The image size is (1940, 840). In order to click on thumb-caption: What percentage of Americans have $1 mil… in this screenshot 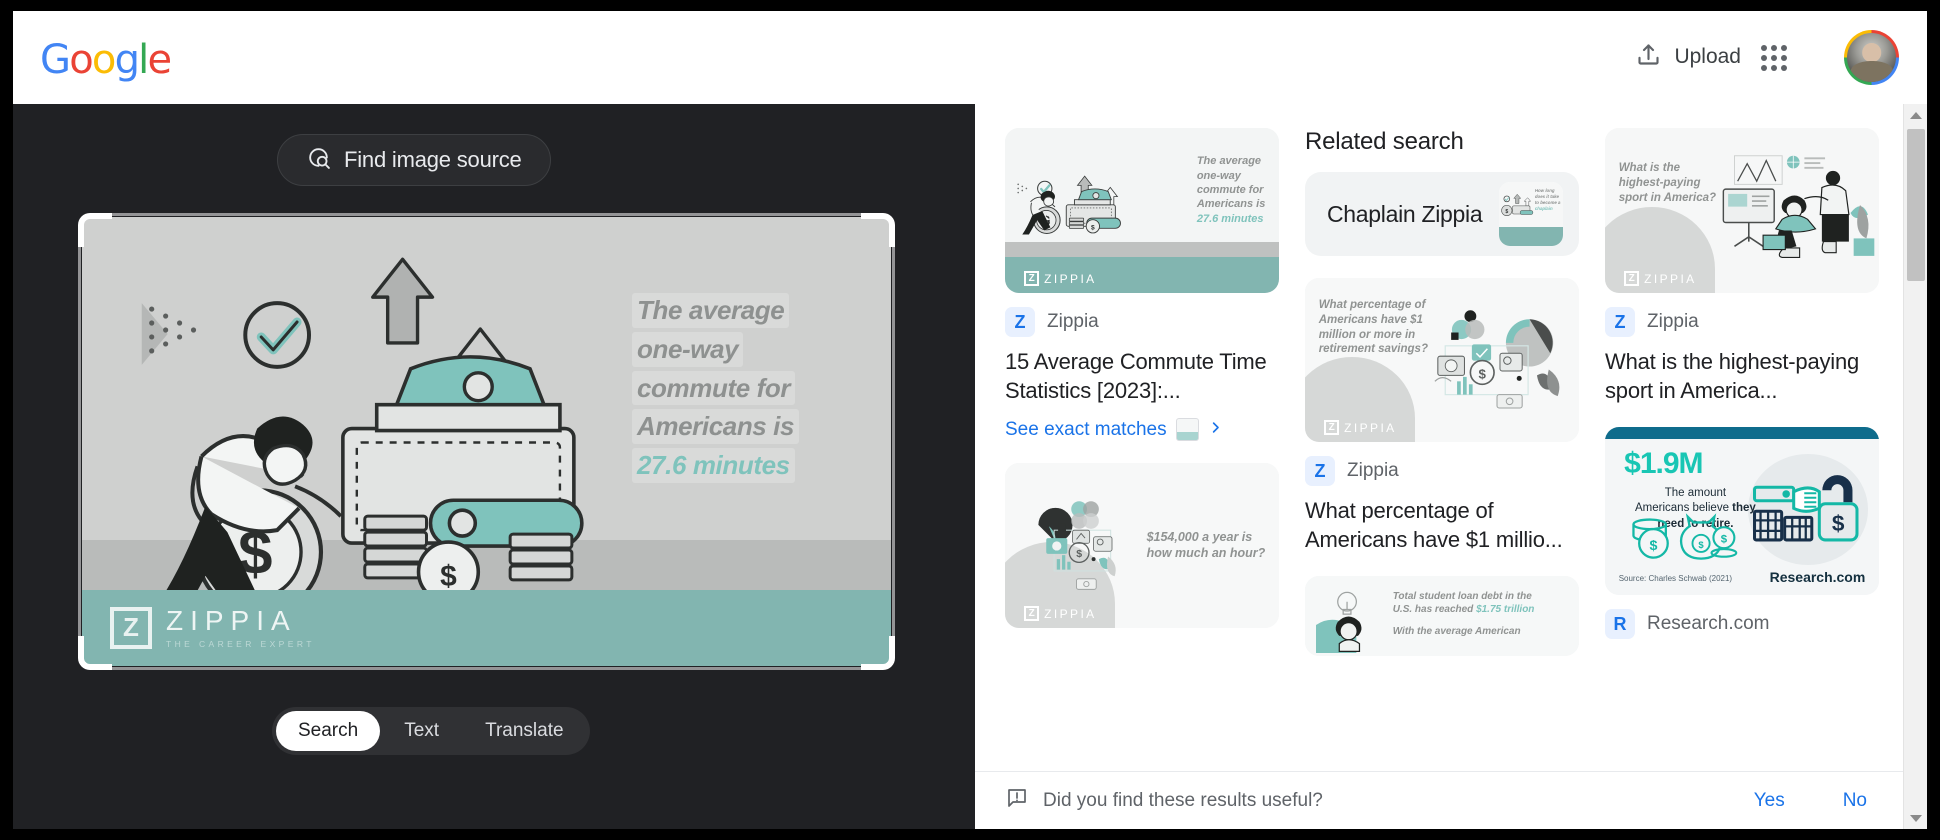, I will do `click(1373, 327)`.